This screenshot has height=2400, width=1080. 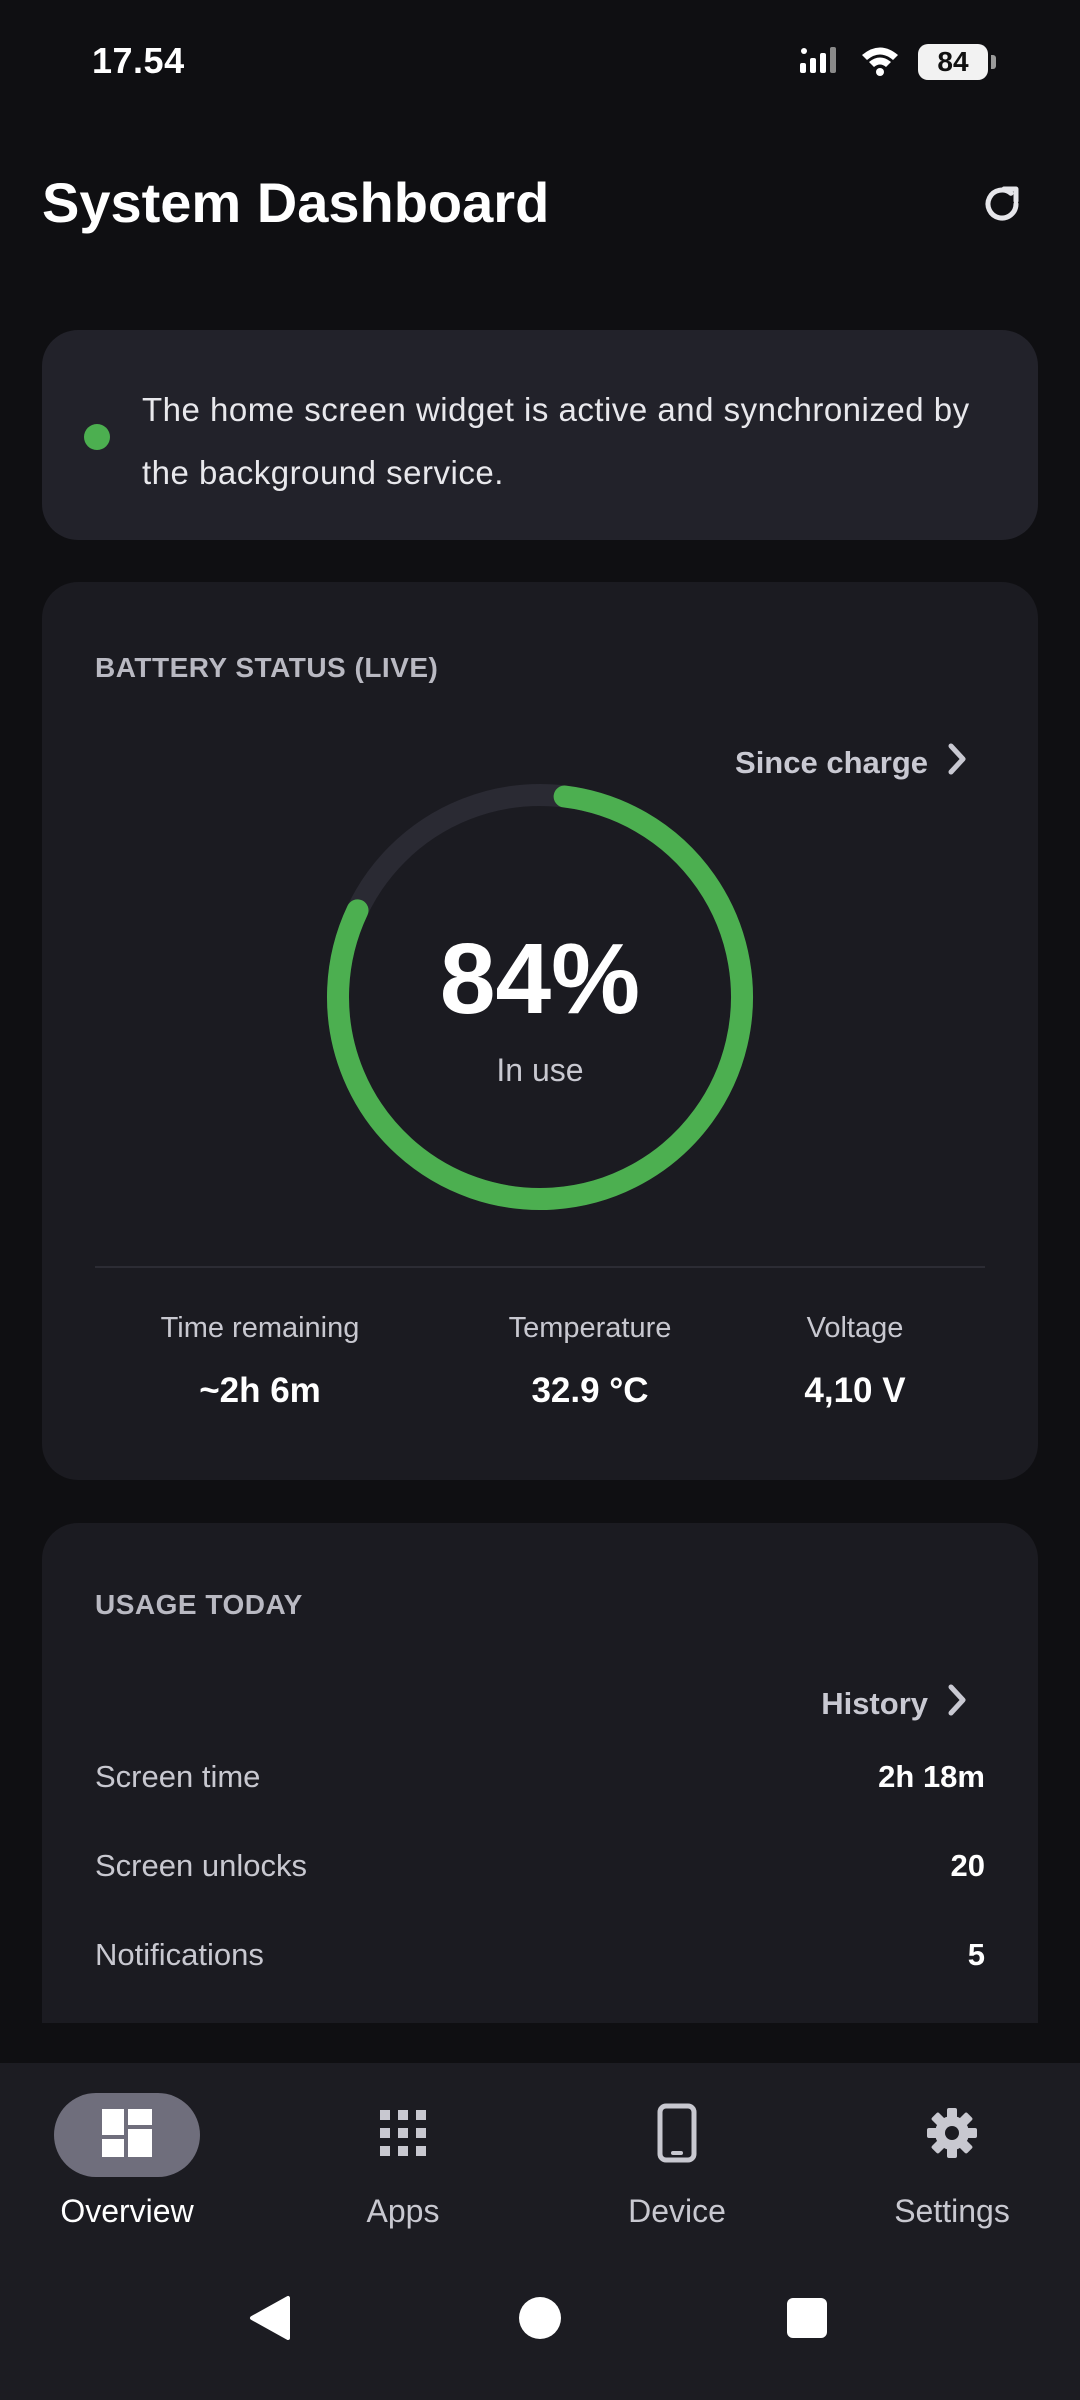 I want to click on nav-item-device: Device, so click(x=677, y=2161).